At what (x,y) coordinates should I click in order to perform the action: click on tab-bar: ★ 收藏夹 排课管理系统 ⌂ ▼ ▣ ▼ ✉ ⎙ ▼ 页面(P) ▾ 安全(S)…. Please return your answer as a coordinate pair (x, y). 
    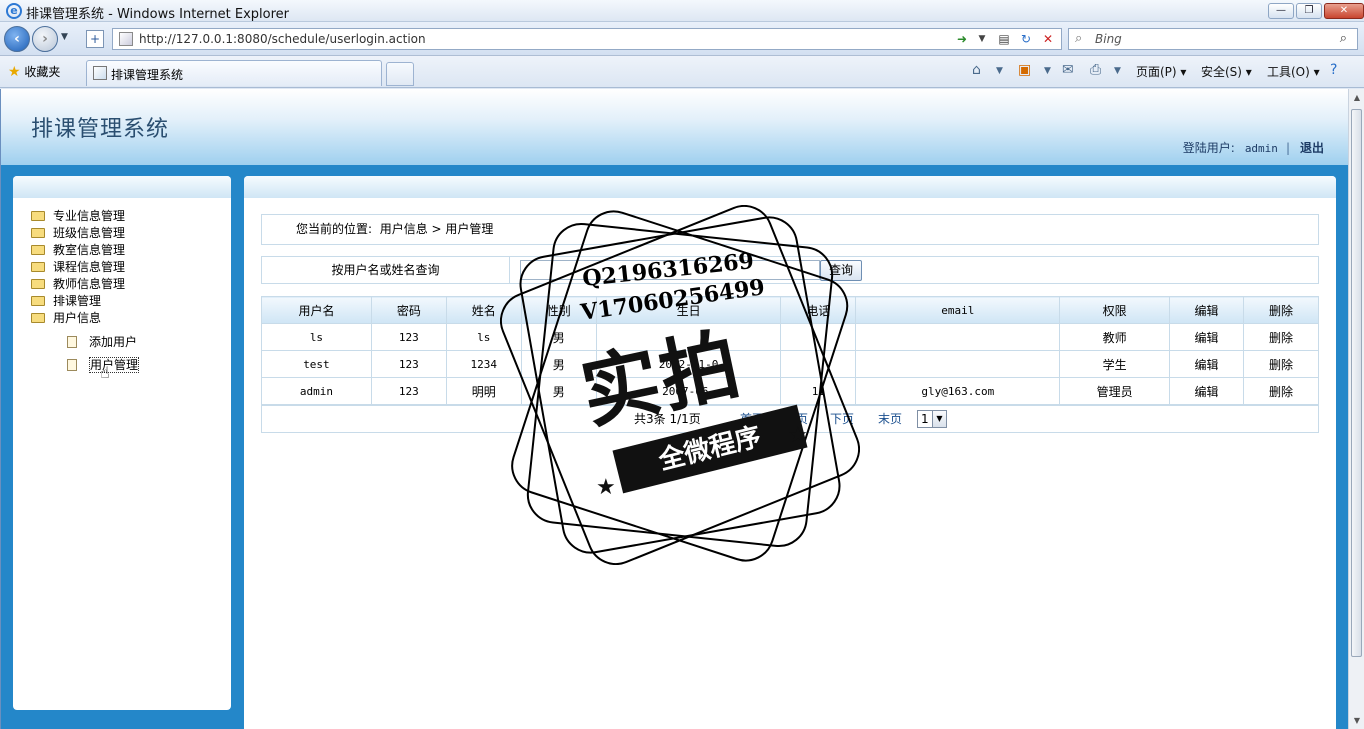
    Looking at the image, I should click on (682, 72).